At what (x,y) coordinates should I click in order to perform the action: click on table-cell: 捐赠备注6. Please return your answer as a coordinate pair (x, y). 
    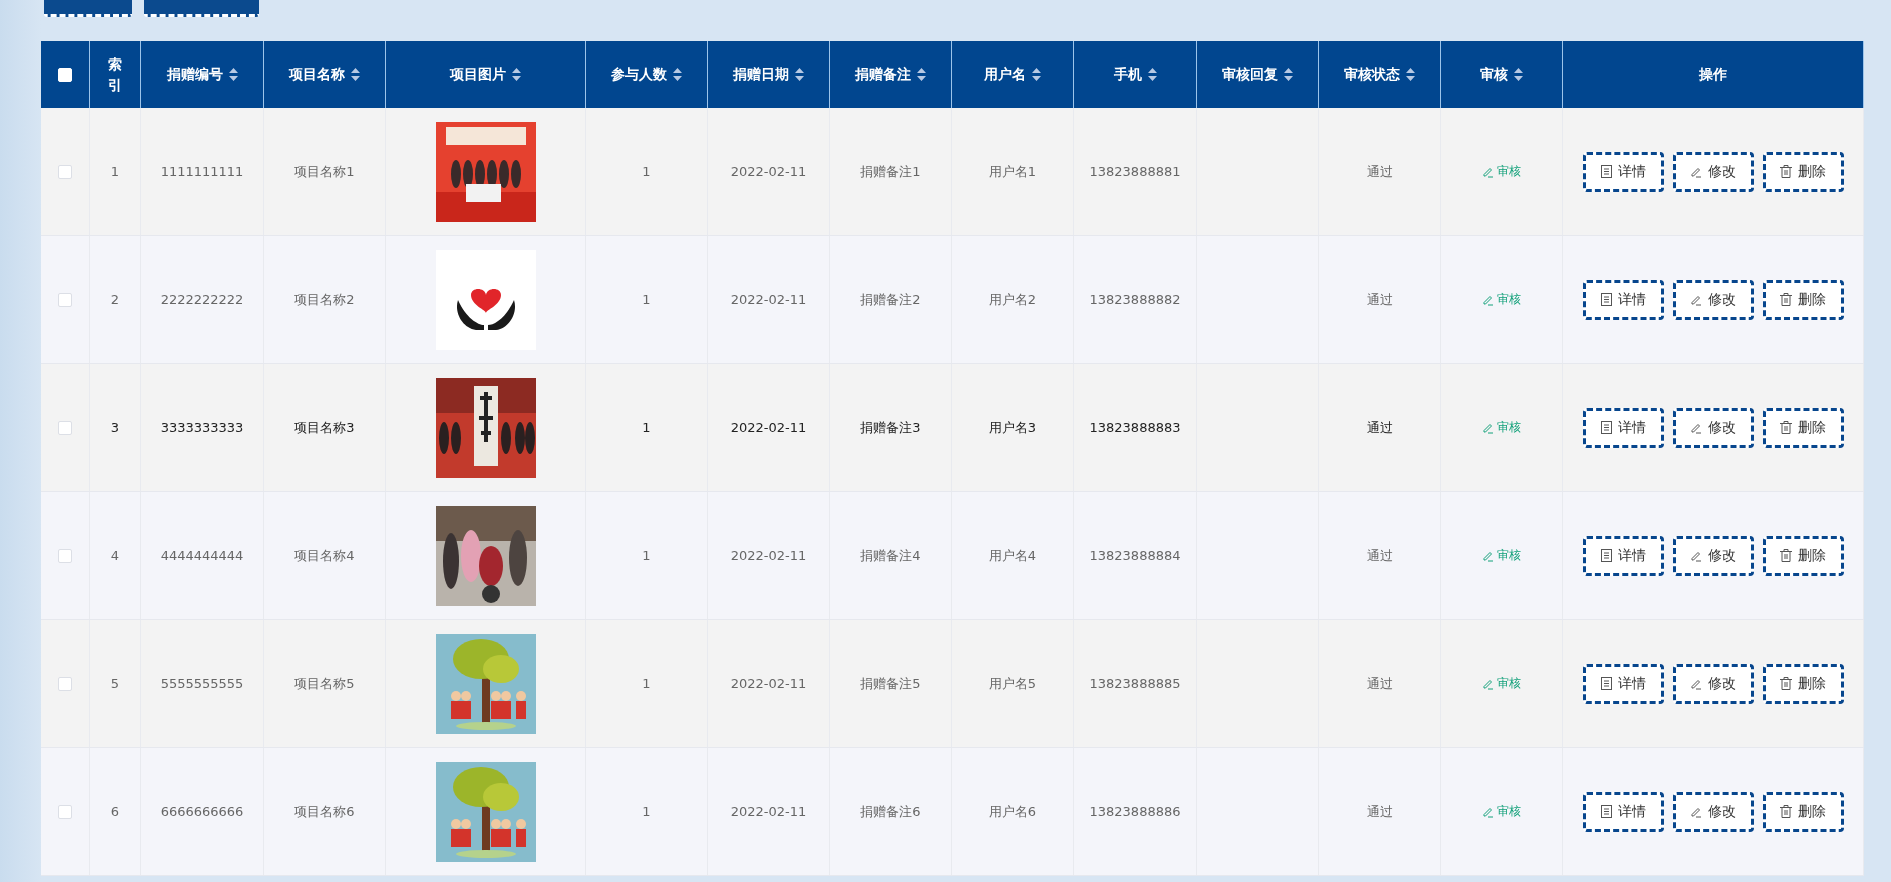
    Looking at the image, I should click on (890, 811).